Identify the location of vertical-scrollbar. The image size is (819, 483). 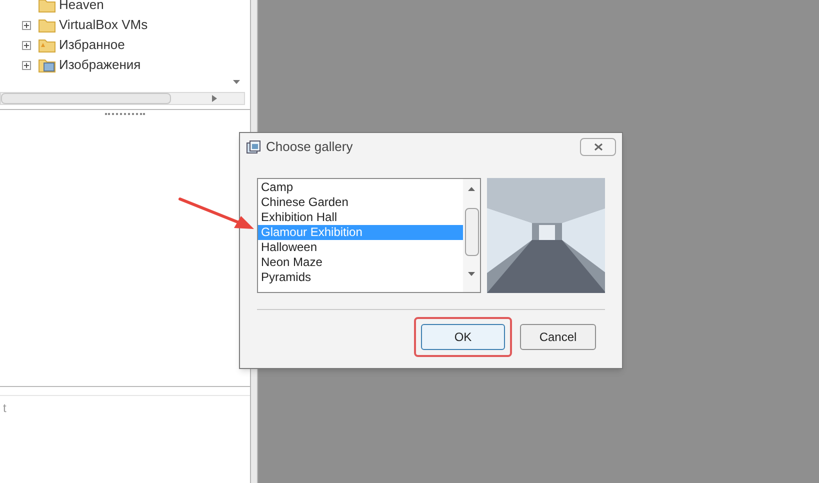
(471, 235).